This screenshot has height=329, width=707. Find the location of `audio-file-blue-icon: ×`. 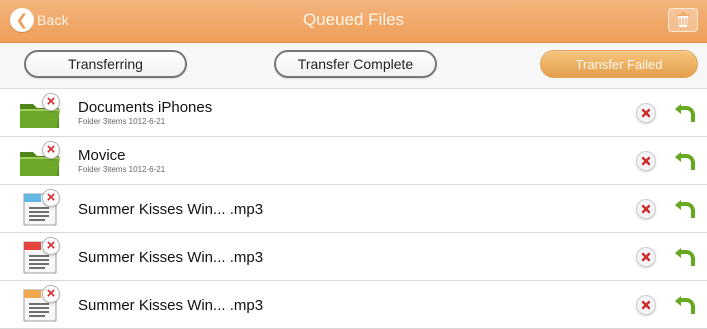

audio-file-blue-icon: × is located at coordinates (40, 208).